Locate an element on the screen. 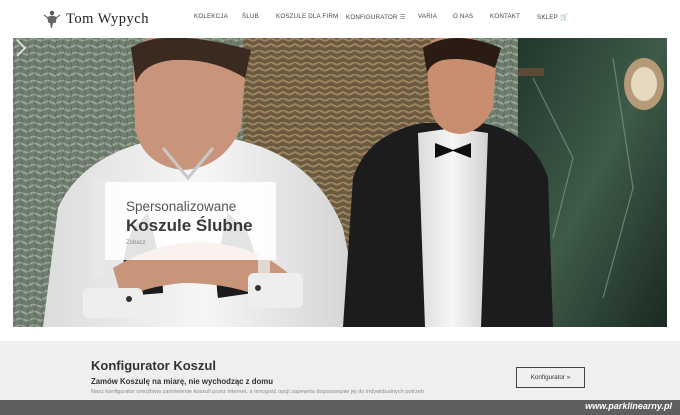 This screenshot has width=680, height=415. nav-item-kolekcja: KOLEKCJA is located at coordinates (211, 16).